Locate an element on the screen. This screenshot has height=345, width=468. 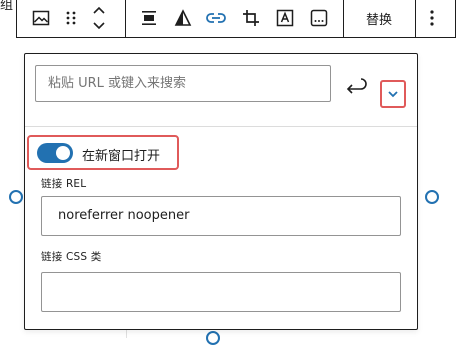
link-button is located at coordinates (216, 18).